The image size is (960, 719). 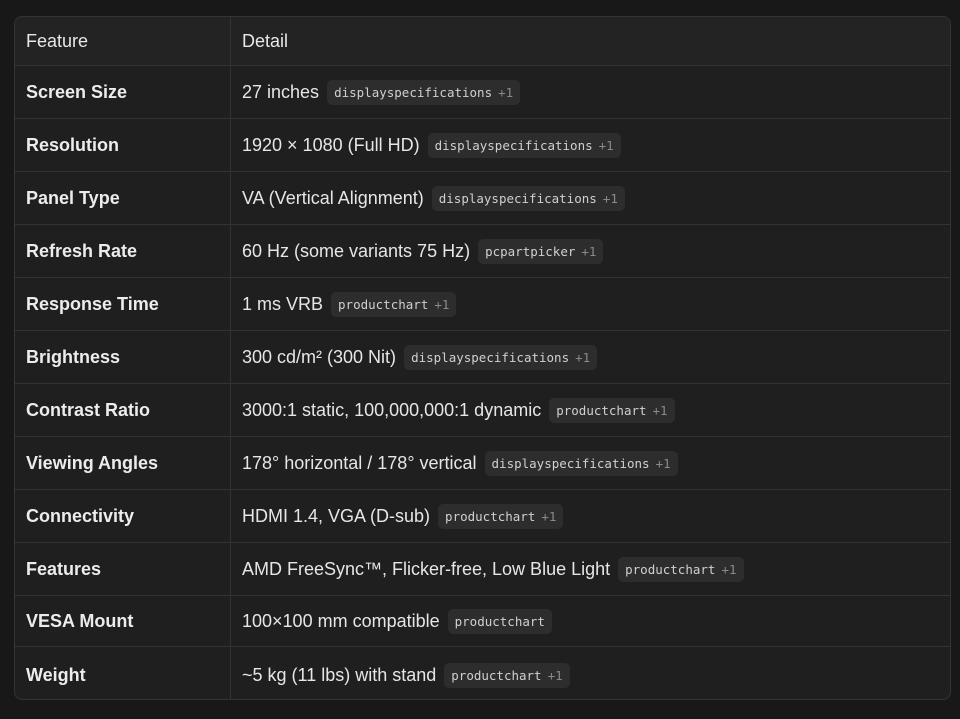 I want to click on feature-label: Response Time, so click(x=123, y=304).